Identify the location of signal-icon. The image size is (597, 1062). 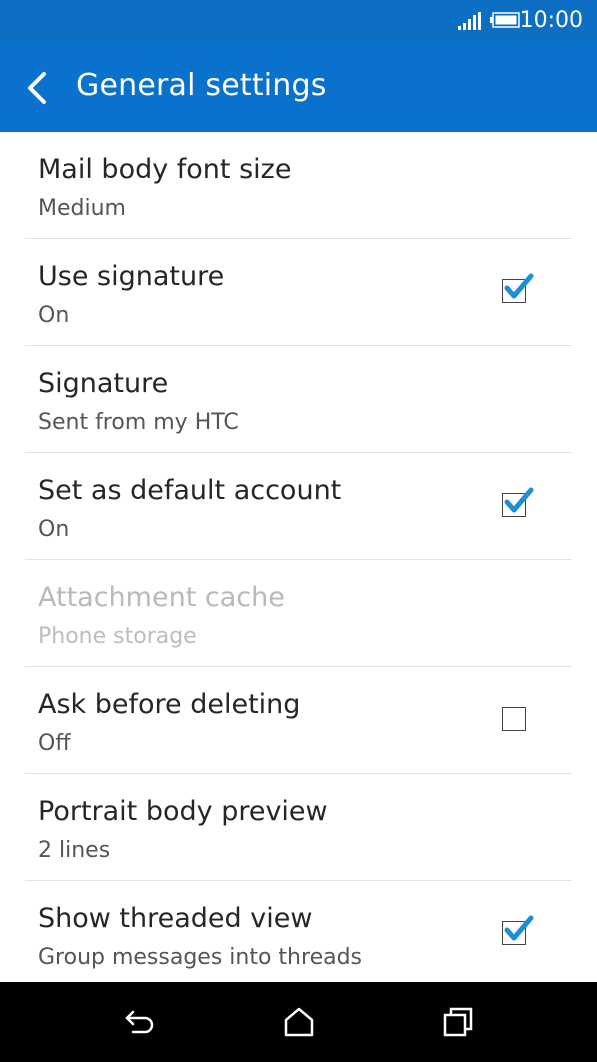
(469, 21).